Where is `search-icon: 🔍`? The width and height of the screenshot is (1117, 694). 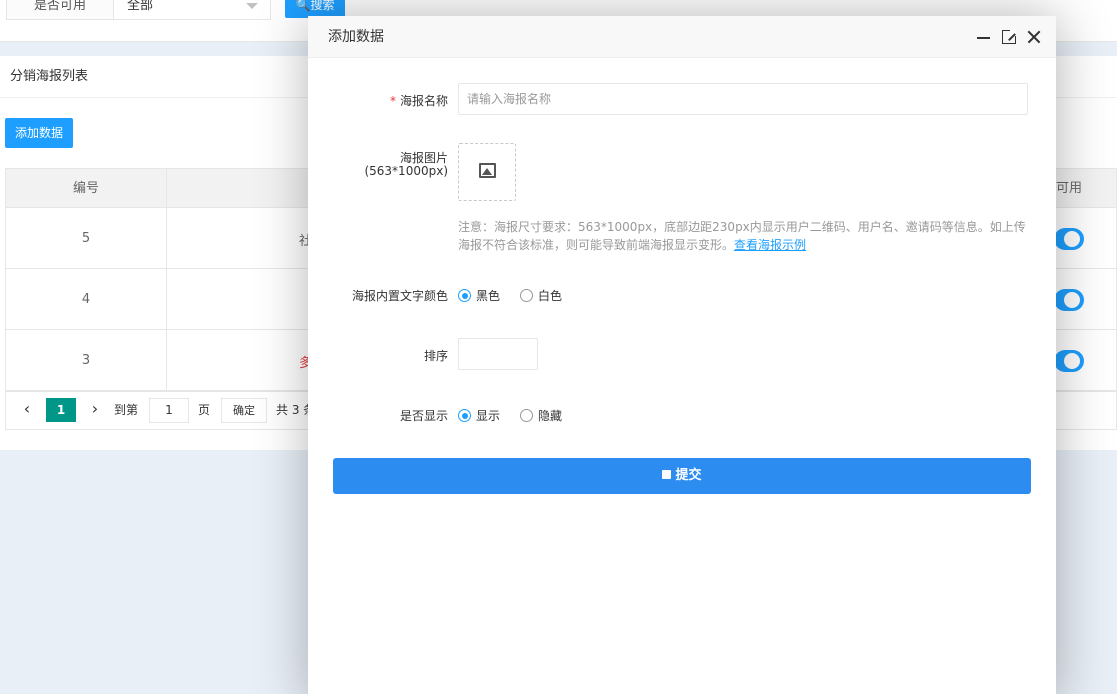 search-icon: 🔍 is located at coordinates (303, 6).